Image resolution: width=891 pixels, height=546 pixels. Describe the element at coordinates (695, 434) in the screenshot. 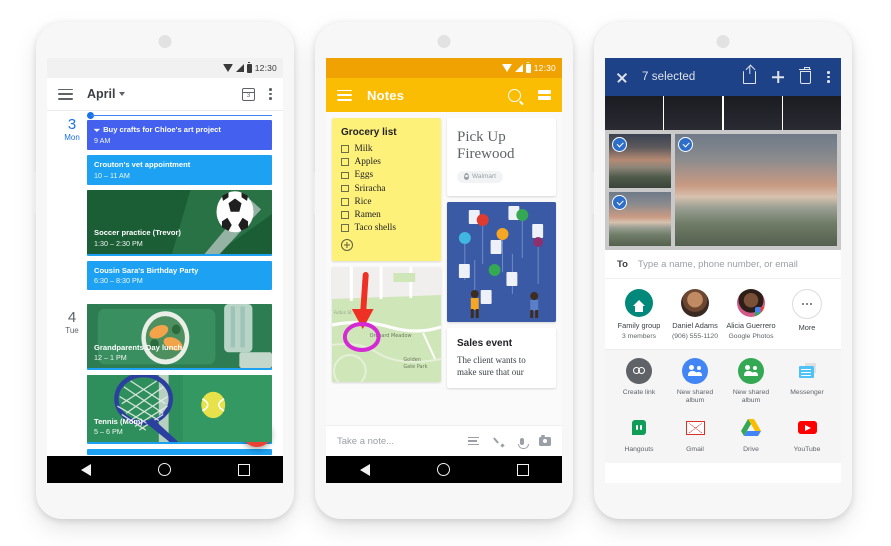

I see `share-target-gmail: Gmail` at that location.